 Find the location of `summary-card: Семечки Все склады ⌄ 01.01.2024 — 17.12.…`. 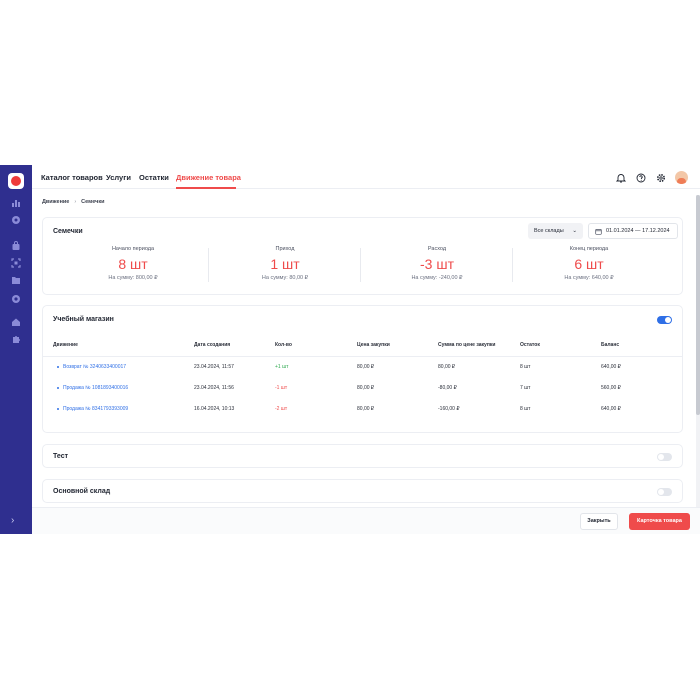

summary-card: Семечки Все склады ⌄ 01.01.2024 — 17.12.… is located at coordinates (362, 256).